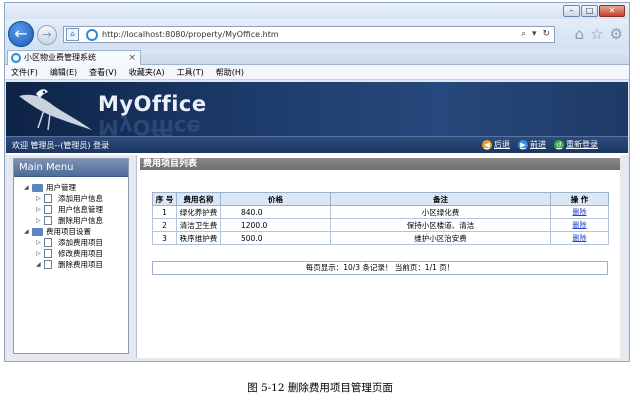  What do you see at coordinates (380, 268) in the screenshot?
I see `pager-info: 每页显示：10/3 条记录！ 当前页：1/1 页！` at bounding box center [380, 268].